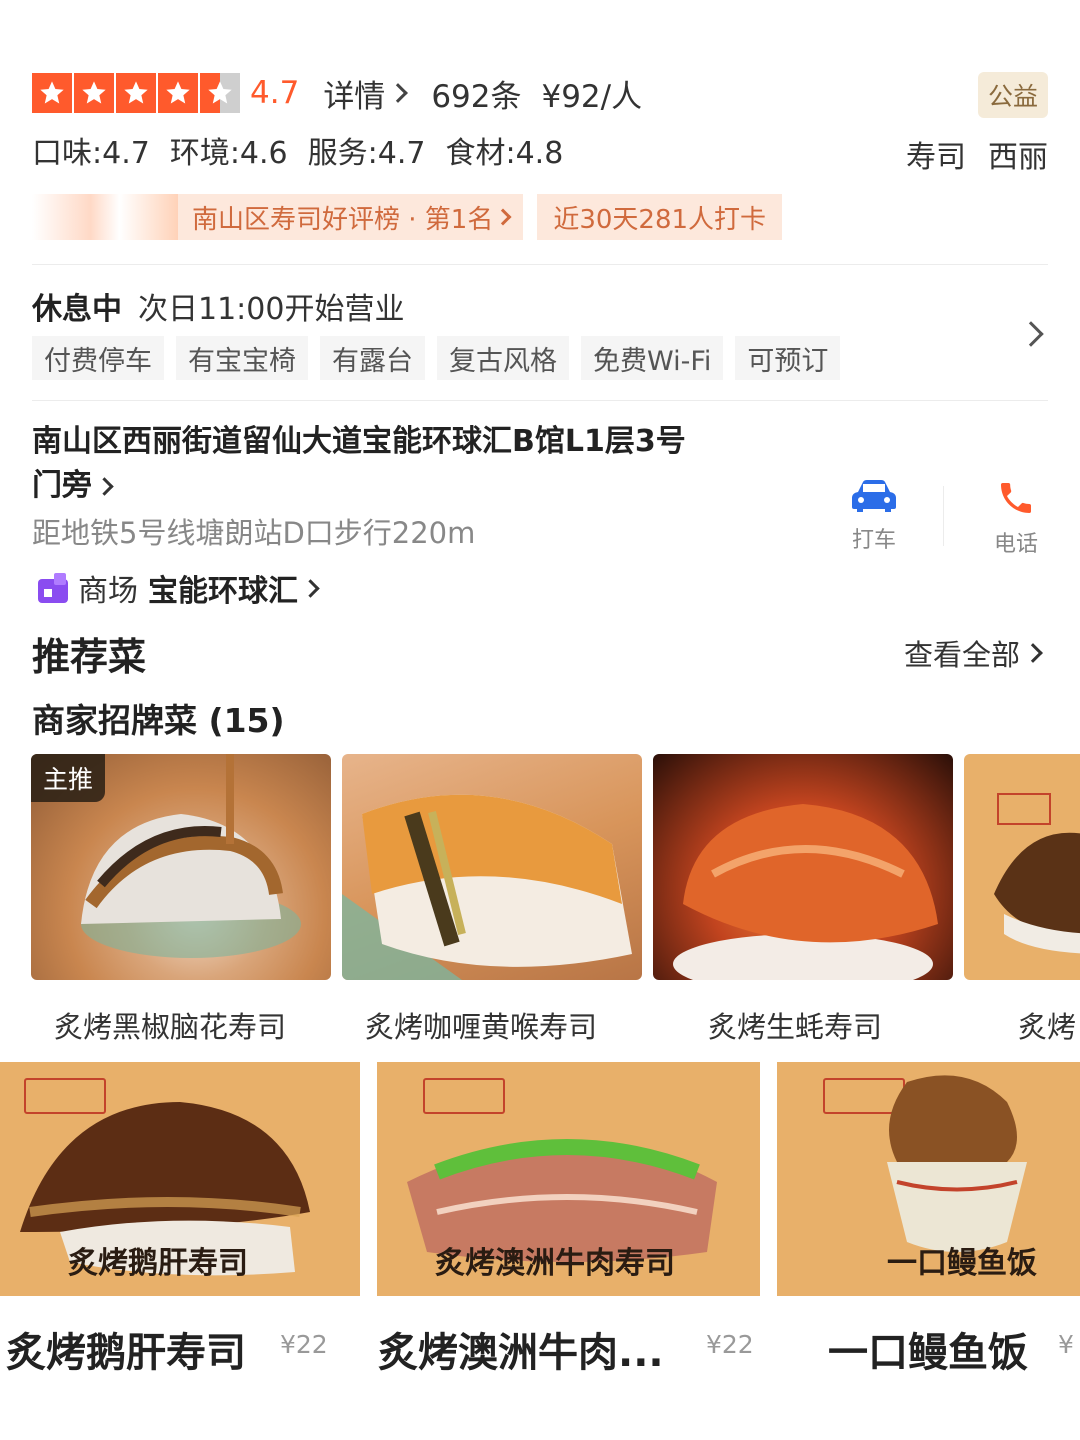 The image size is (1080, 1440). I want to click on price-per-person: ¥92/人, so click(592, 96).